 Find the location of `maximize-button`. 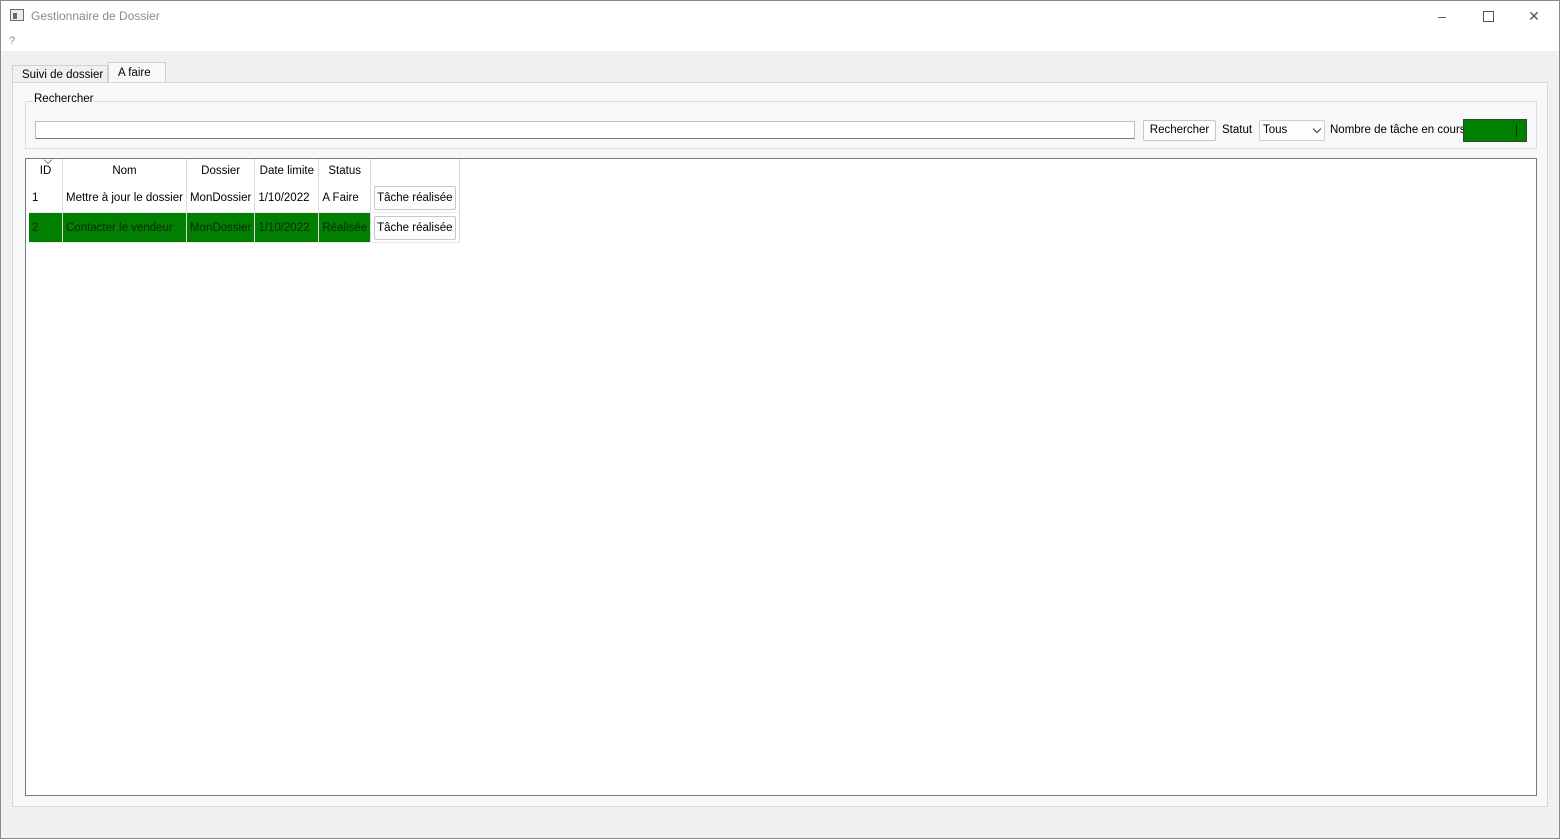

maximize-button is located at coordinates (1488, 16).